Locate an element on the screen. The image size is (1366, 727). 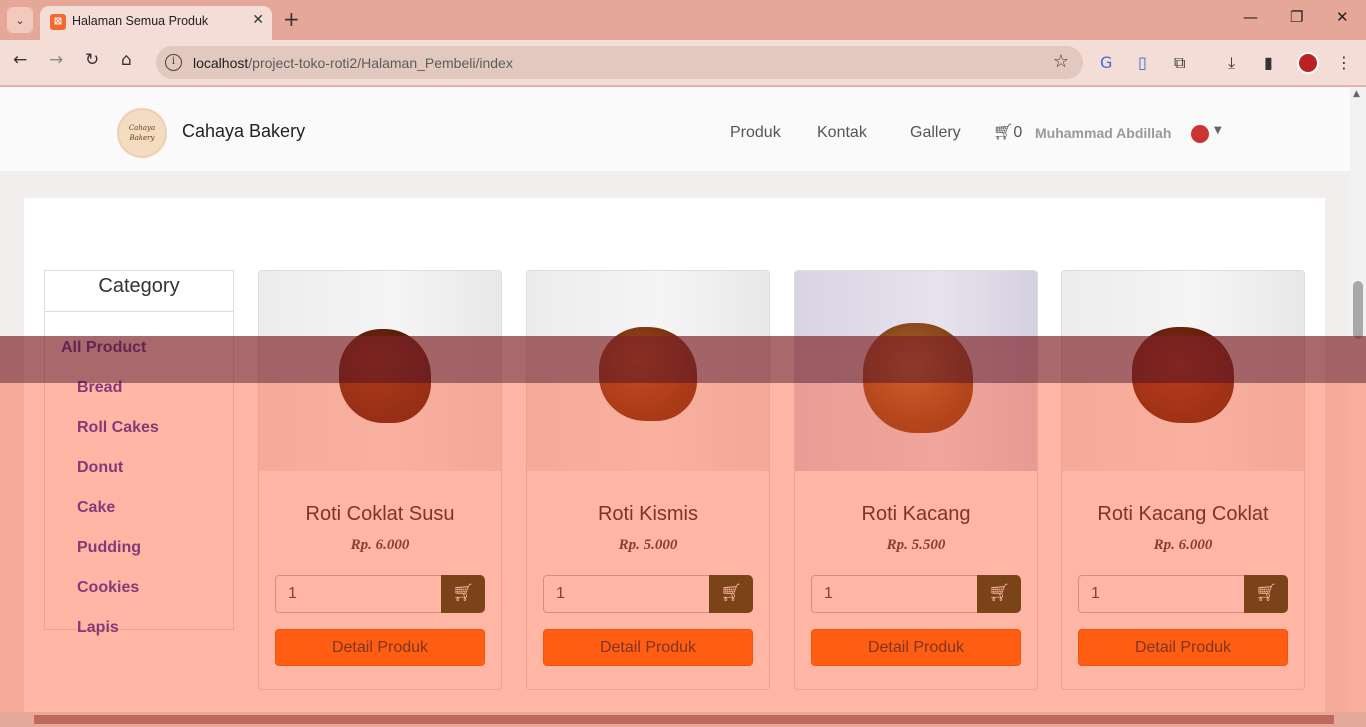
new-tab-icon: + is located at coordinates (291, 19).